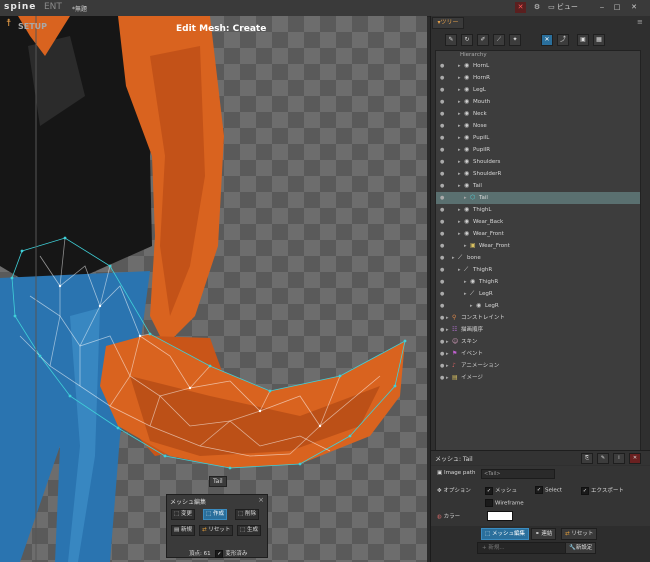  I want to click on record-icon: ✕, so click(520, 7).